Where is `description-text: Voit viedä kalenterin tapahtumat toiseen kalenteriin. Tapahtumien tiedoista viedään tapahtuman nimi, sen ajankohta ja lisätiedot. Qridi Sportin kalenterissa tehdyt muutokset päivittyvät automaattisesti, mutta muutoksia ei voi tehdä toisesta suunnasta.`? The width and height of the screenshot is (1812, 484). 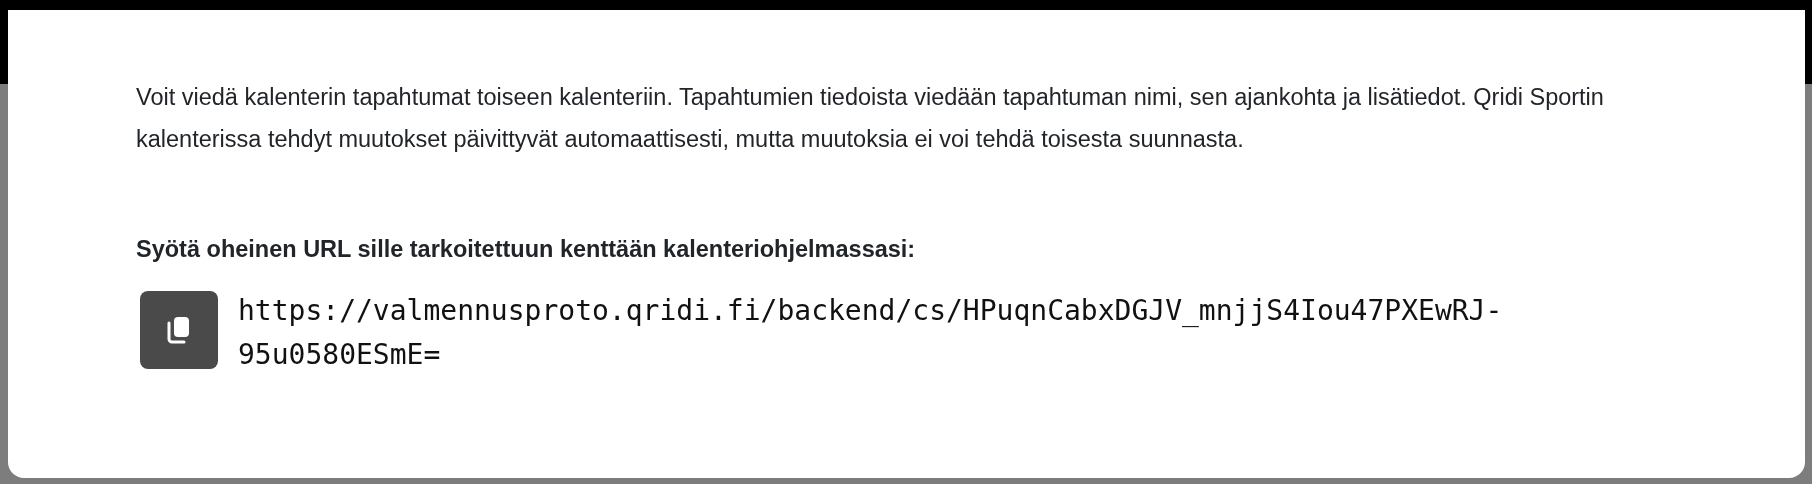 description-text: Voit viedä kalenterin tapahtumat toiseen kalenteriin. Tapahtumien tiedoista viedään tapahtuman nimi, sen ajankohta ja lisätiedot. Qridi Sportin kalenterissa tehdyt muutokset päivittyvät automaattisesti, mutta muutoksia ei voi tehdä toisesta suunnasta. is located at coordinates (870, 118).